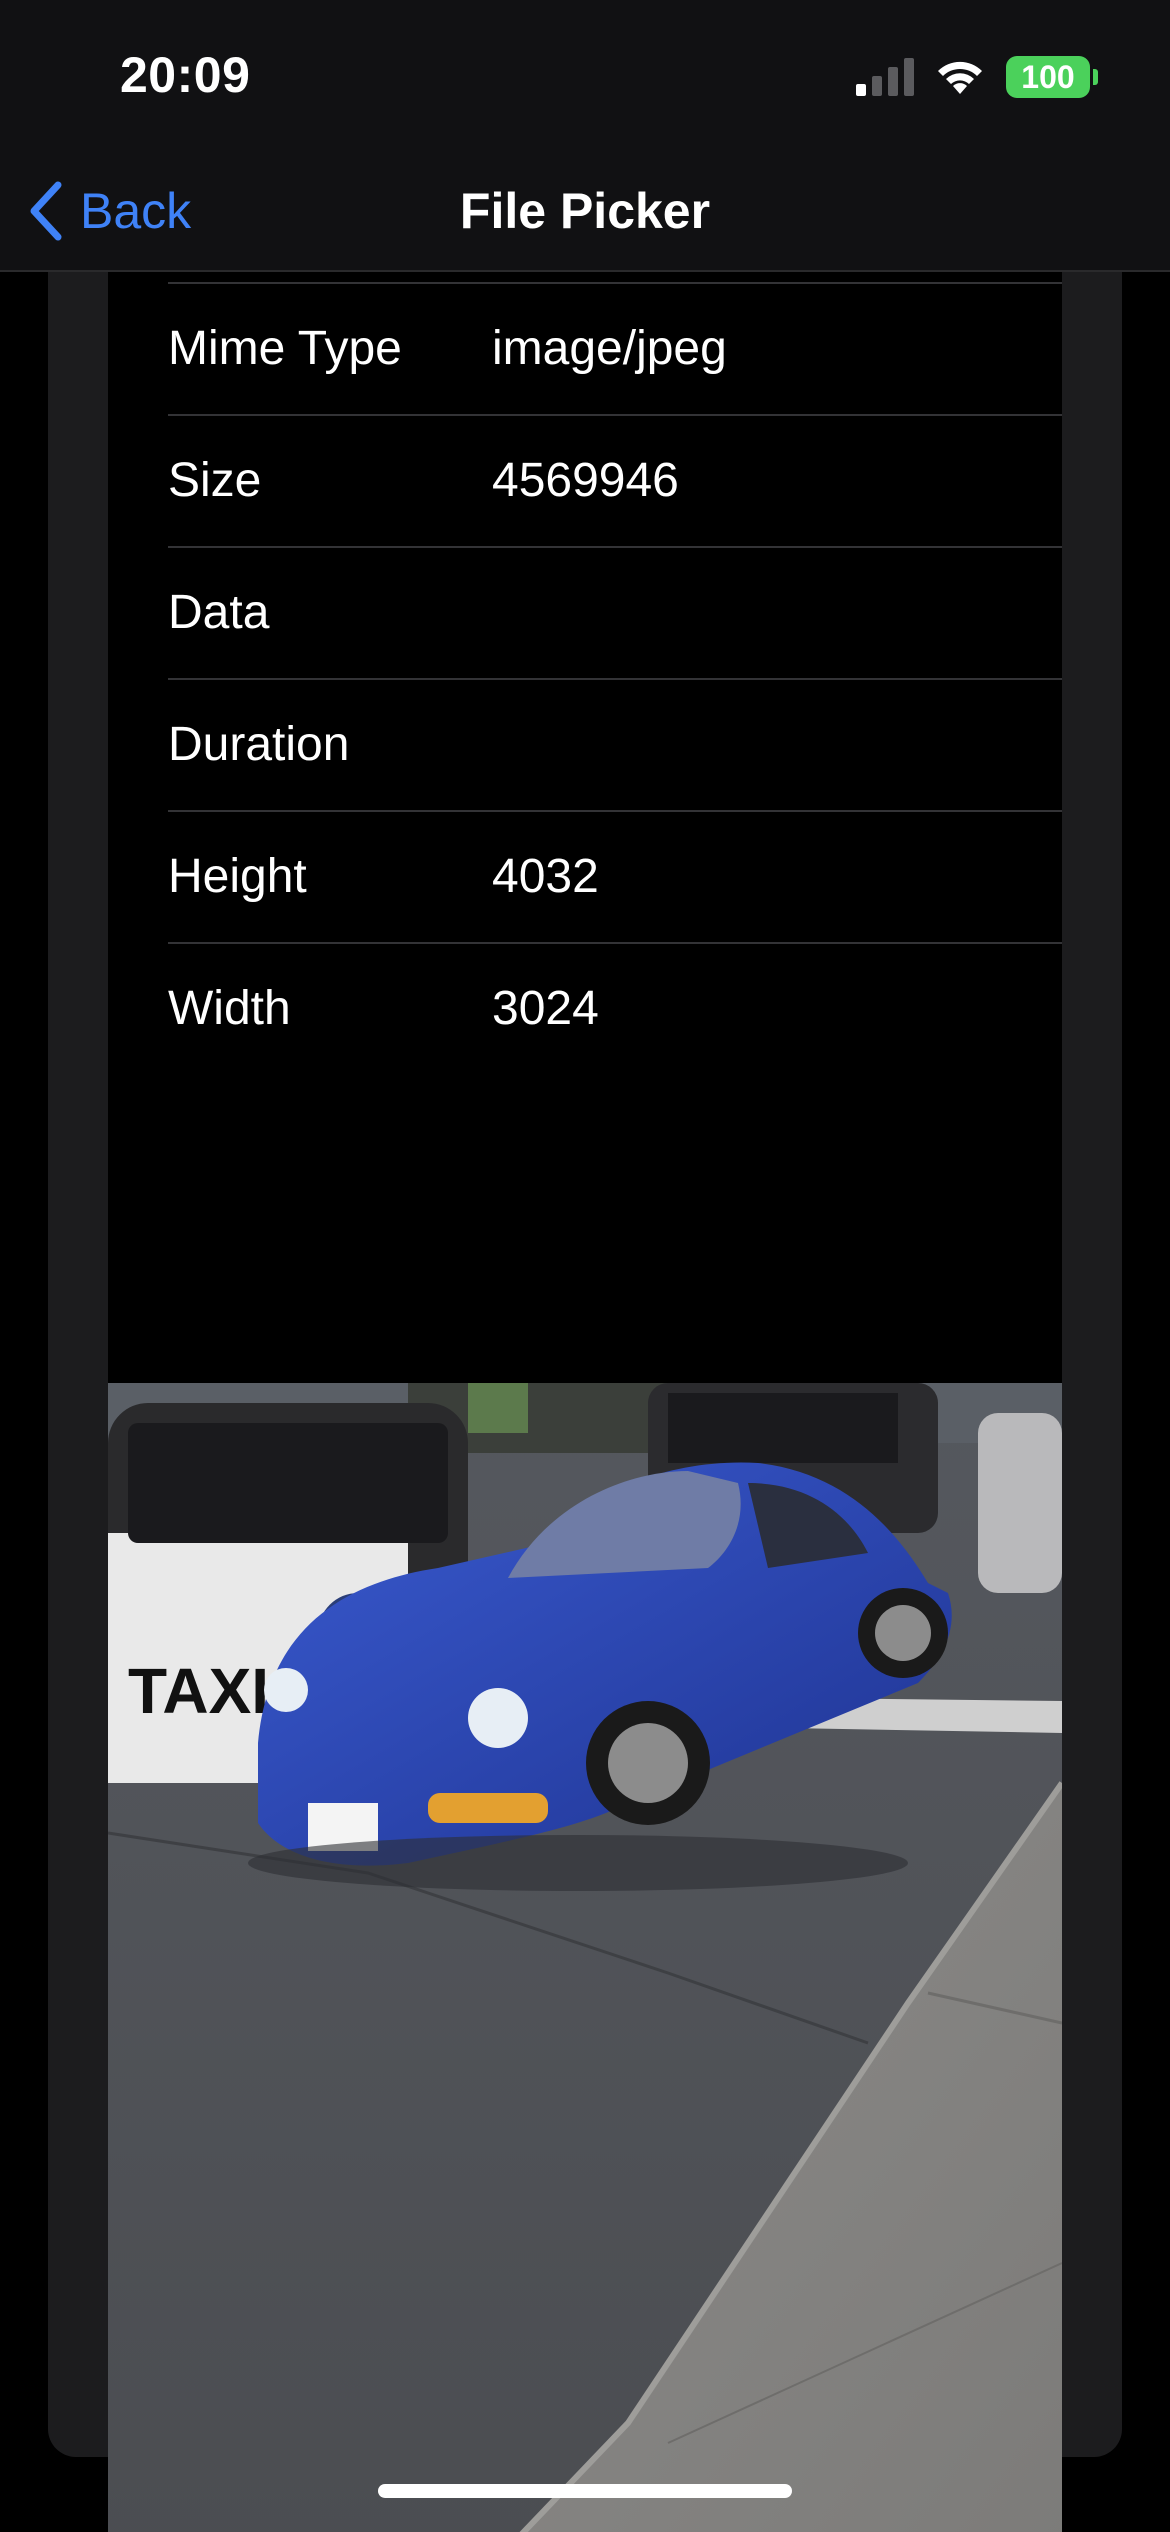 This screenshot has height=2532, width=1170. Describe the element at coordinates (136, 211) in the screenshot. I see `back-label: Back` at that location.